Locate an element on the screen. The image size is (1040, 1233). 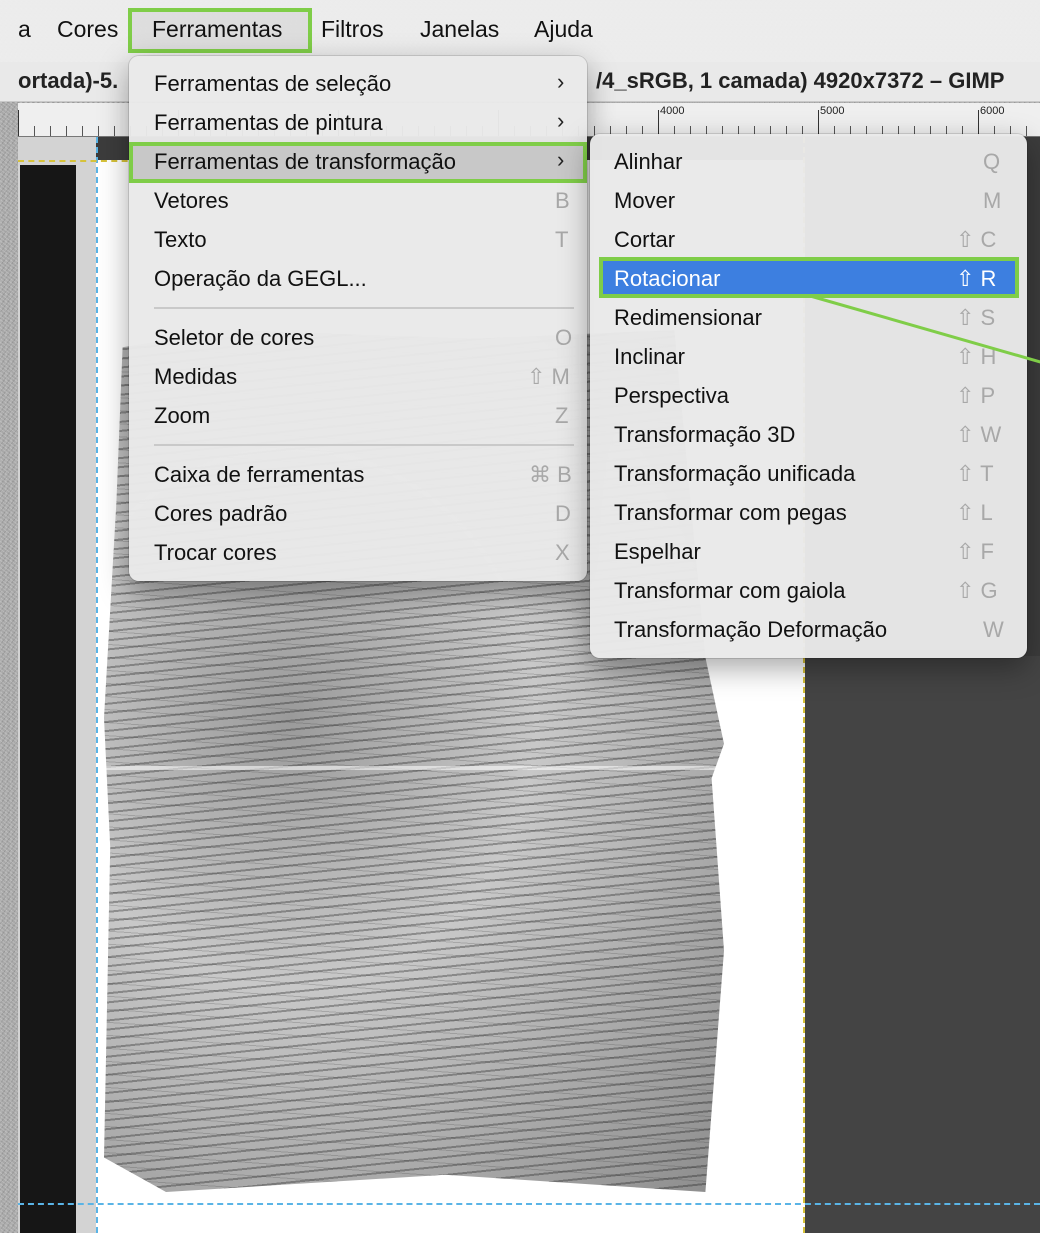
menu-item-rotacionar: Rotacionar ⇧ R is located at coordinates (808, 278).